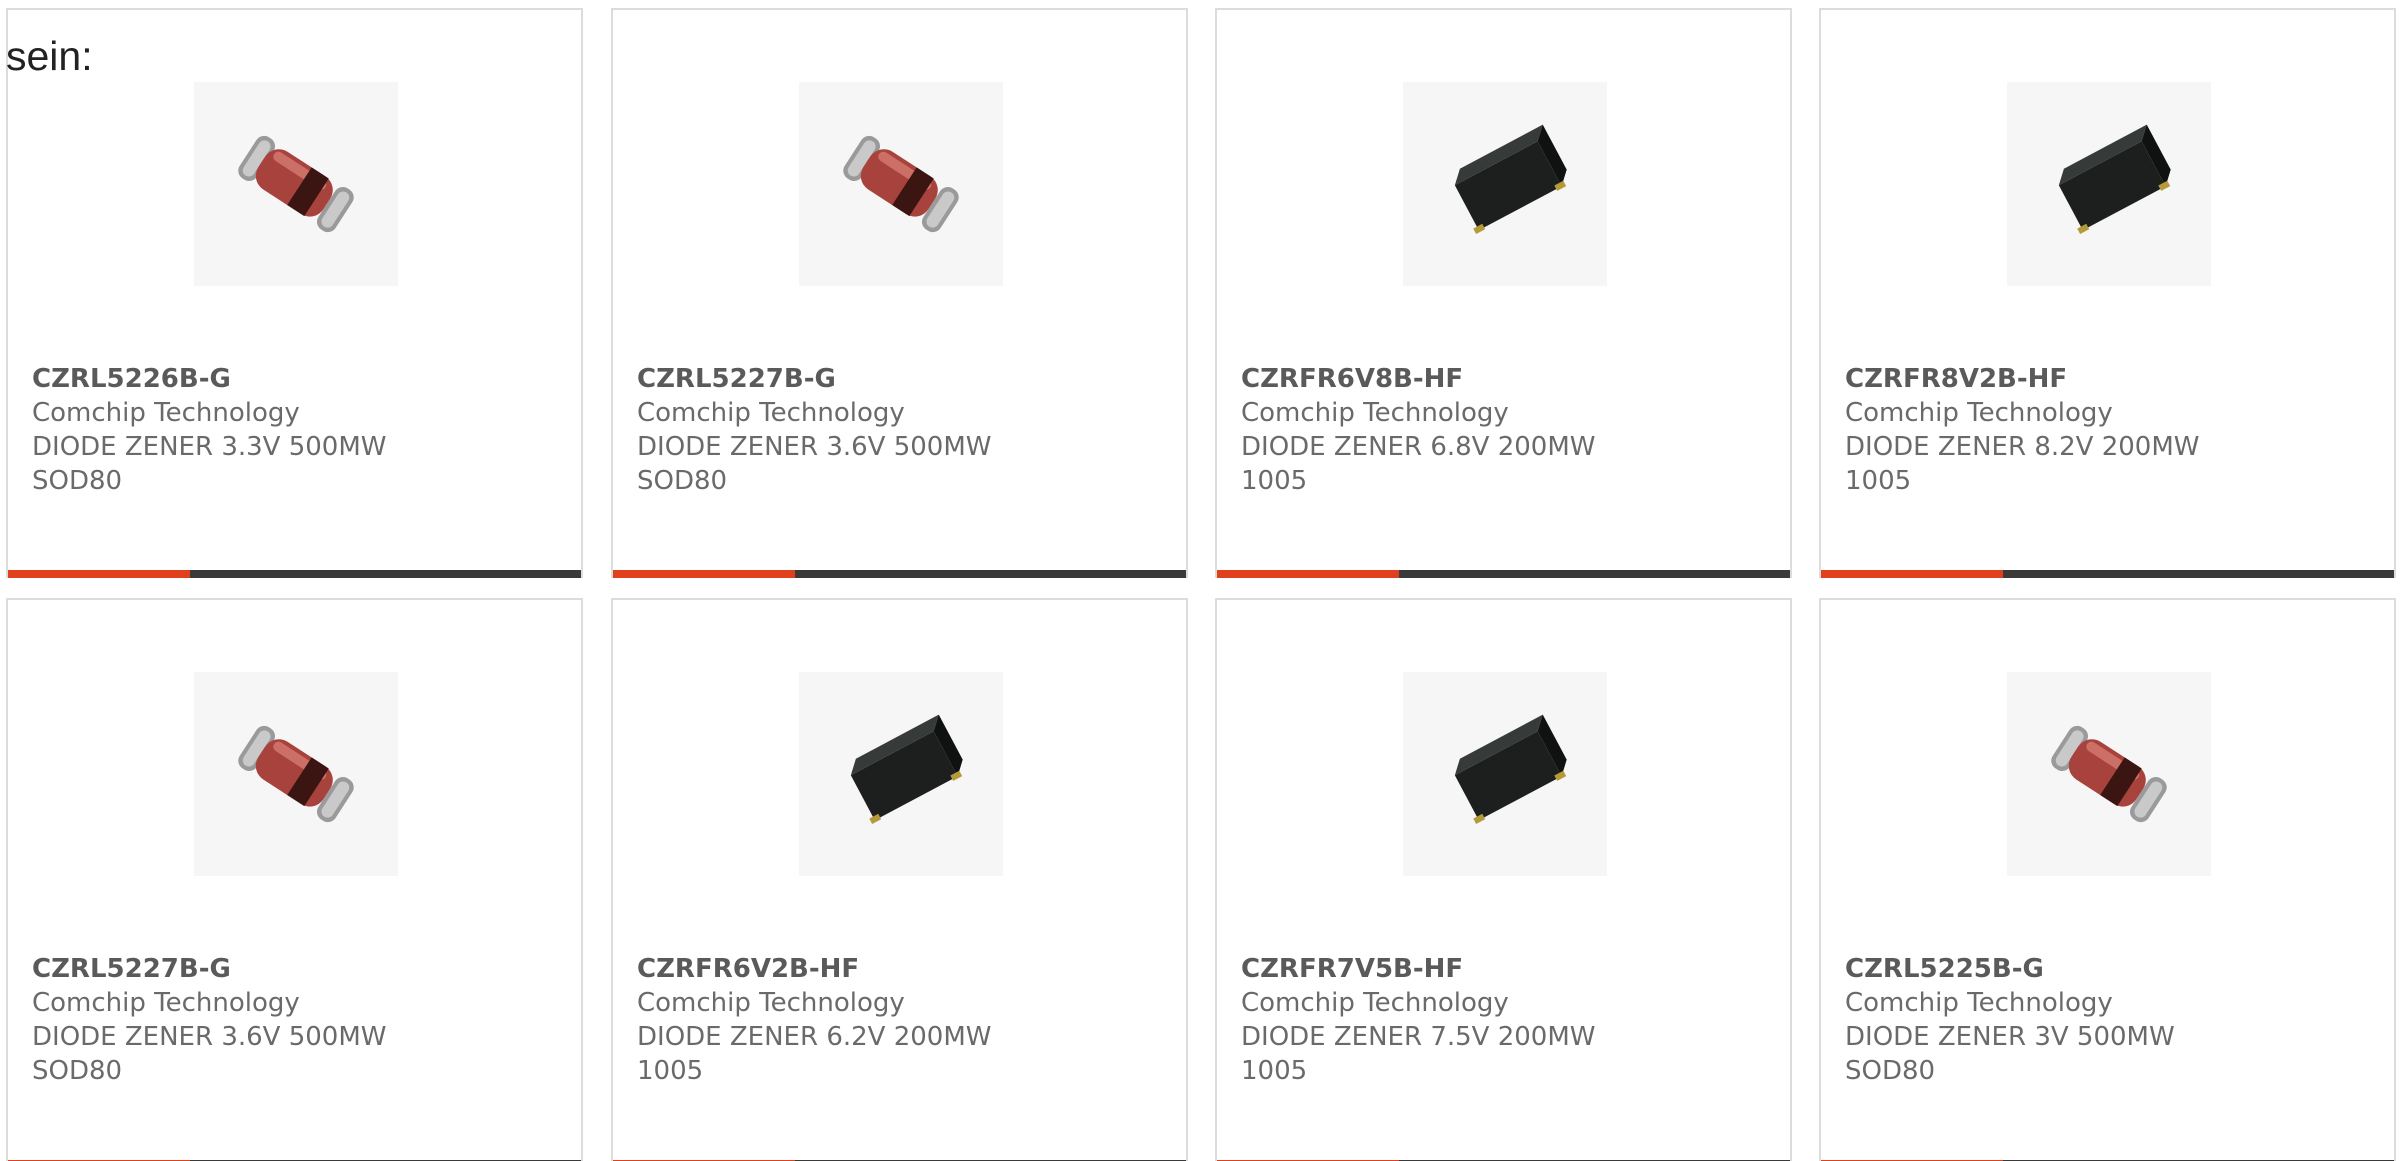 The width and height of the screenshot is (2400, 1161). What do you see at coordinates (1418, 1054) in the screenshot?
I see `description: DIODE ZENER 7.5V 200MW 1005` at bounding box center [1418, 1054].